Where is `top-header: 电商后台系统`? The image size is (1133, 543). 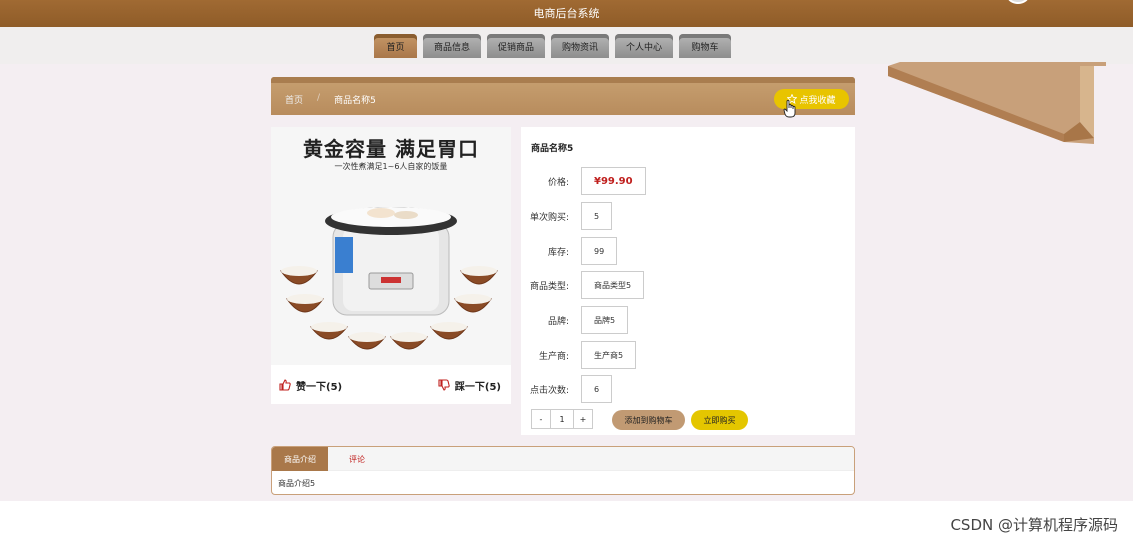 top-header: 电商后台系统 is located at coordinates (566, 13).